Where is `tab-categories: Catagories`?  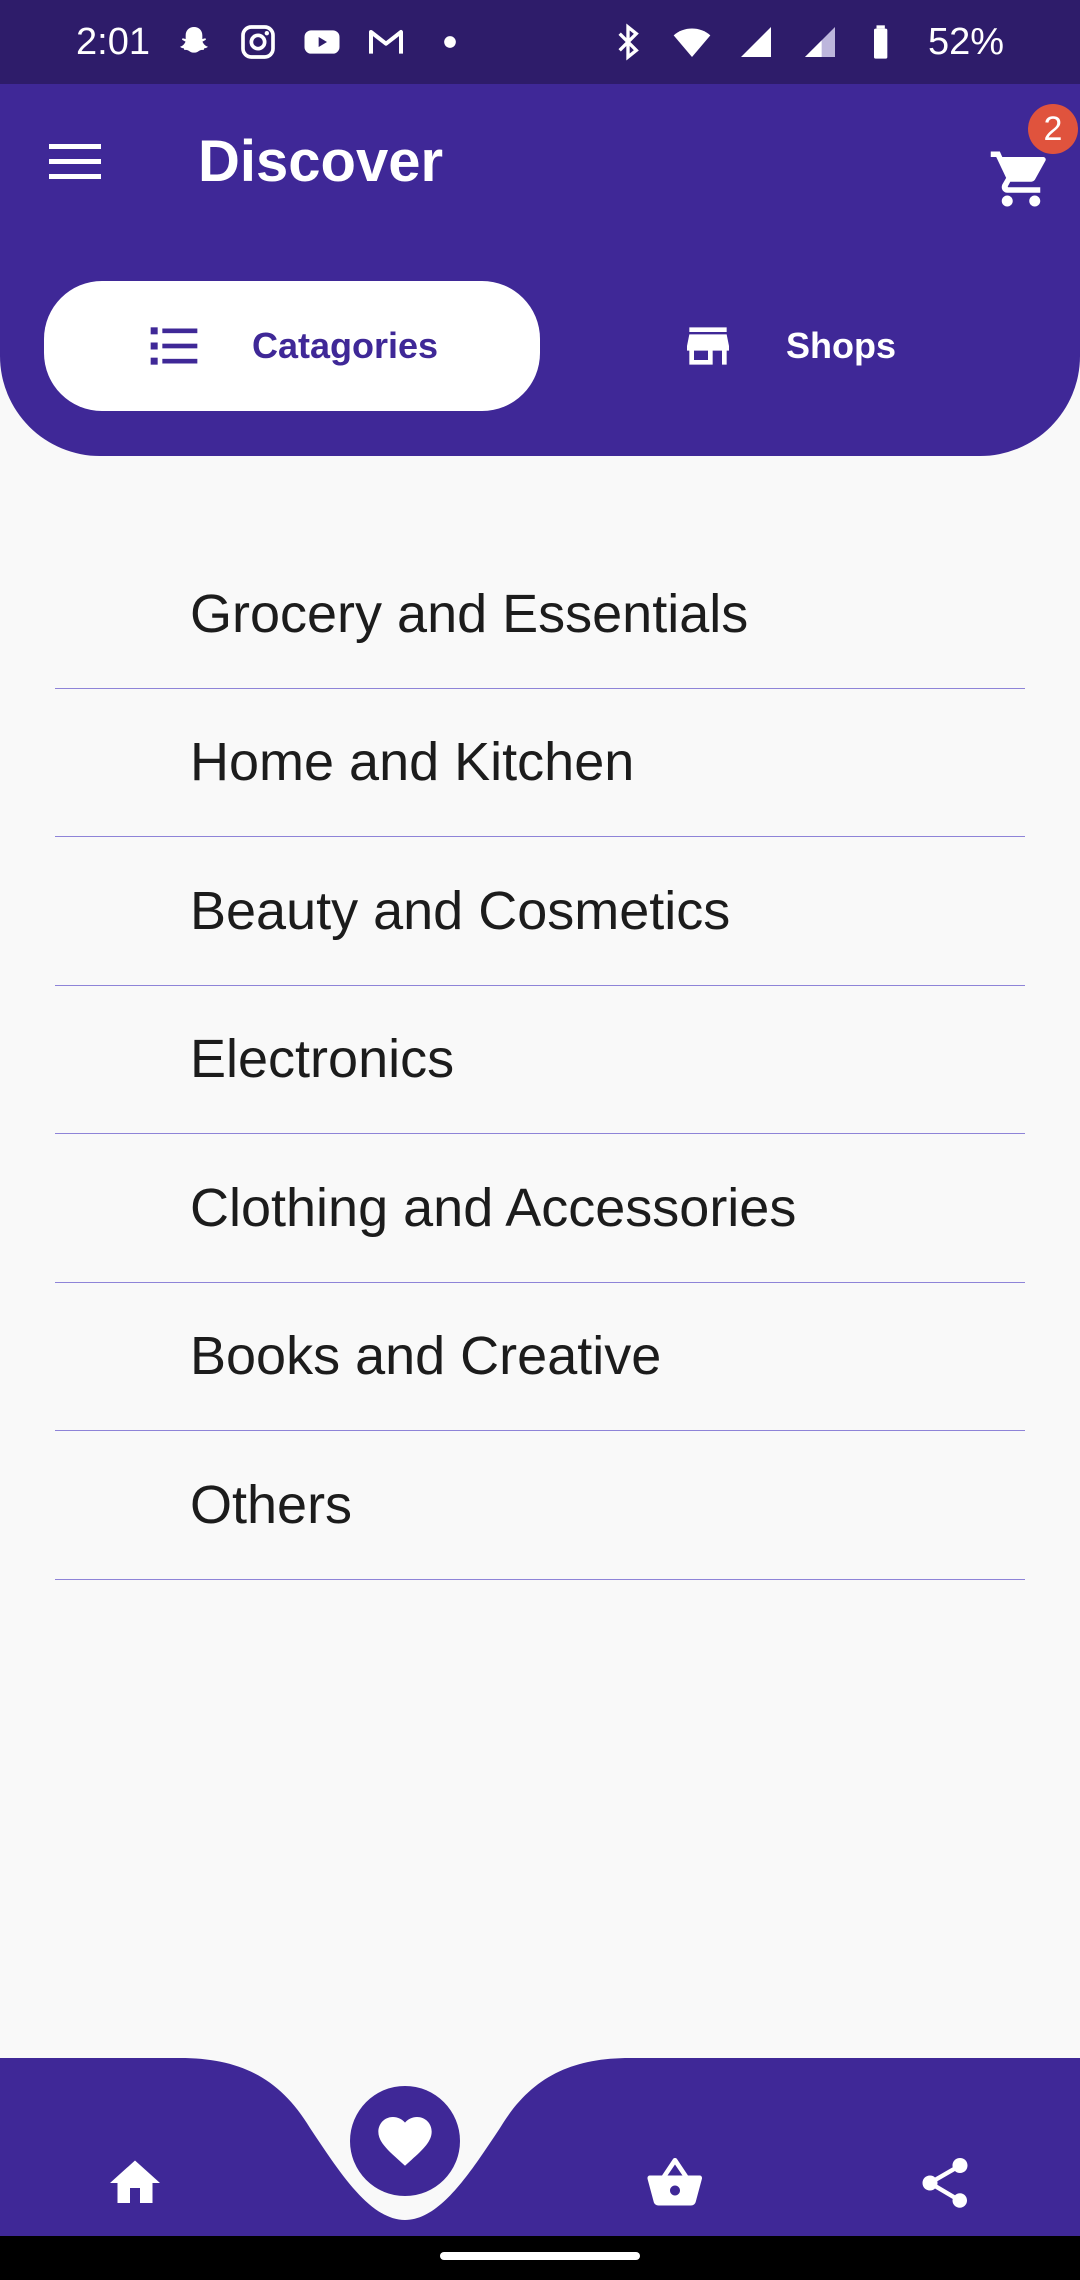
tab-categories: Catagories is located at coordinates (292, 346).